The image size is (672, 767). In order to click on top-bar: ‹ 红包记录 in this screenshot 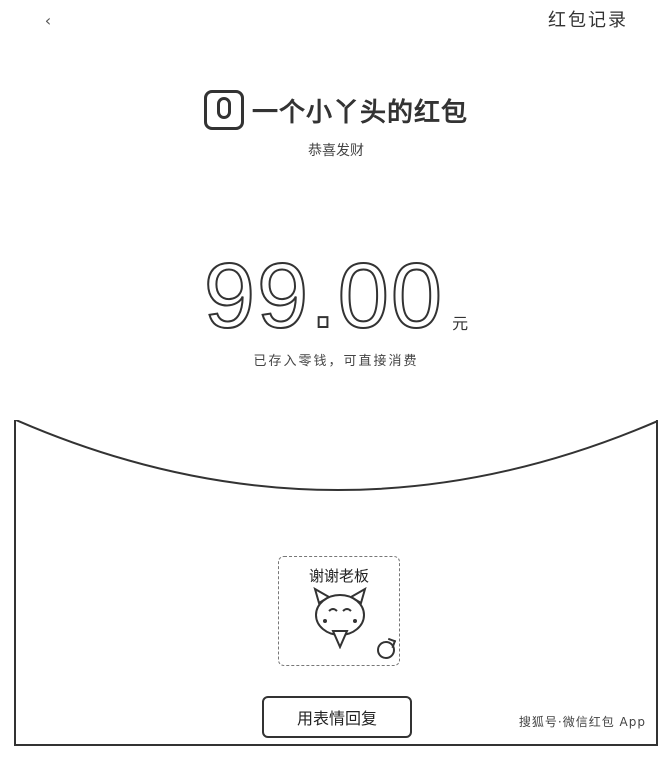, I will do `click(336, 20)`.